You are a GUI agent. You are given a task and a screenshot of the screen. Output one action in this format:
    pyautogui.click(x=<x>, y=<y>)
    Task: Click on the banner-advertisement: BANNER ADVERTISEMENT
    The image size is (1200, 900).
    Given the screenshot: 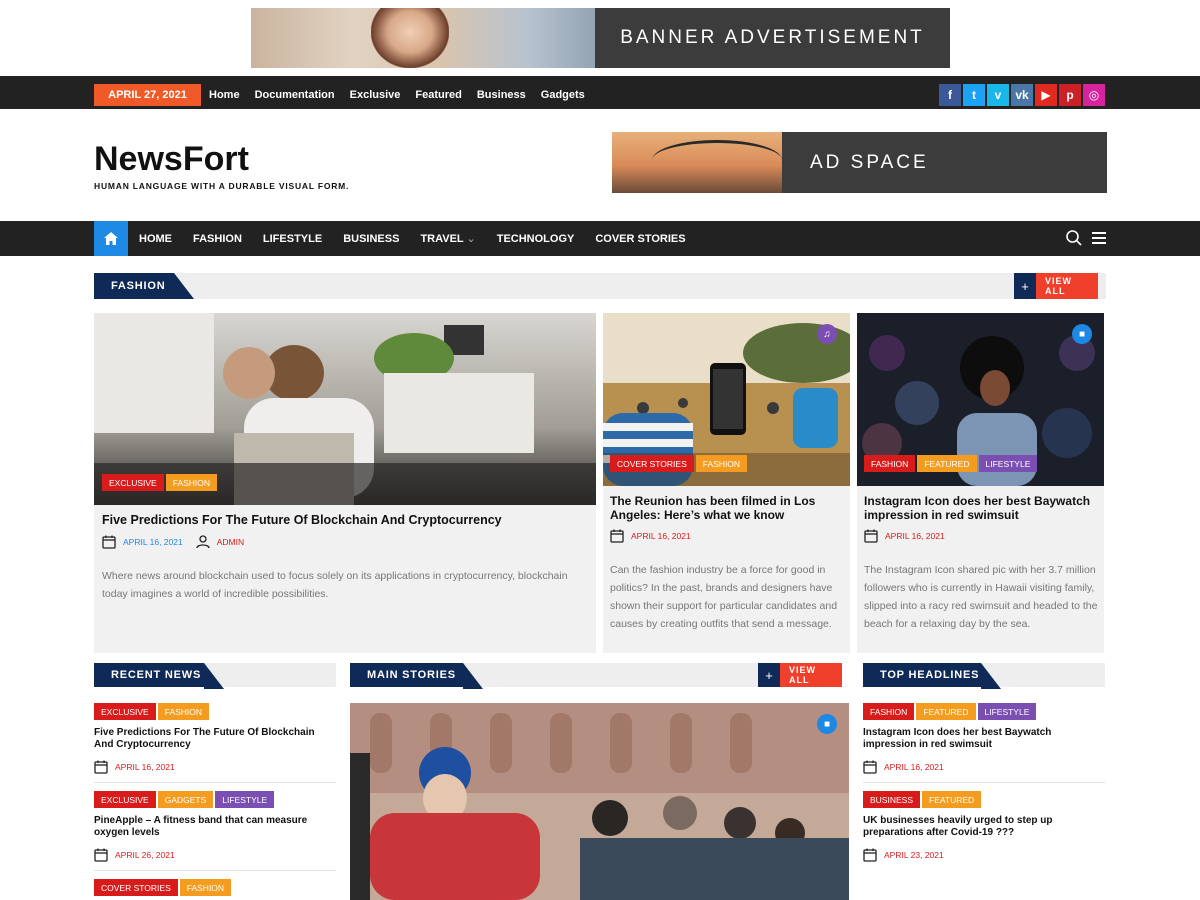 What is the action you would take?
    pyautogui.click(x=600, y=38)
    